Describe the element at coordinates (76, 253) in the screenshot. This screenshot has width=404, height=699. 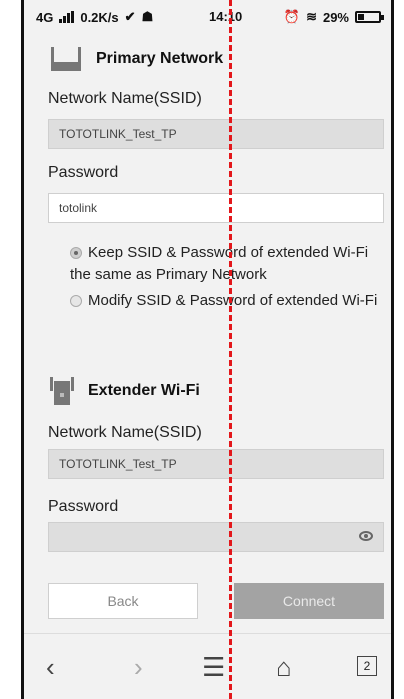
I see `keep-ssid-radio` at that location.